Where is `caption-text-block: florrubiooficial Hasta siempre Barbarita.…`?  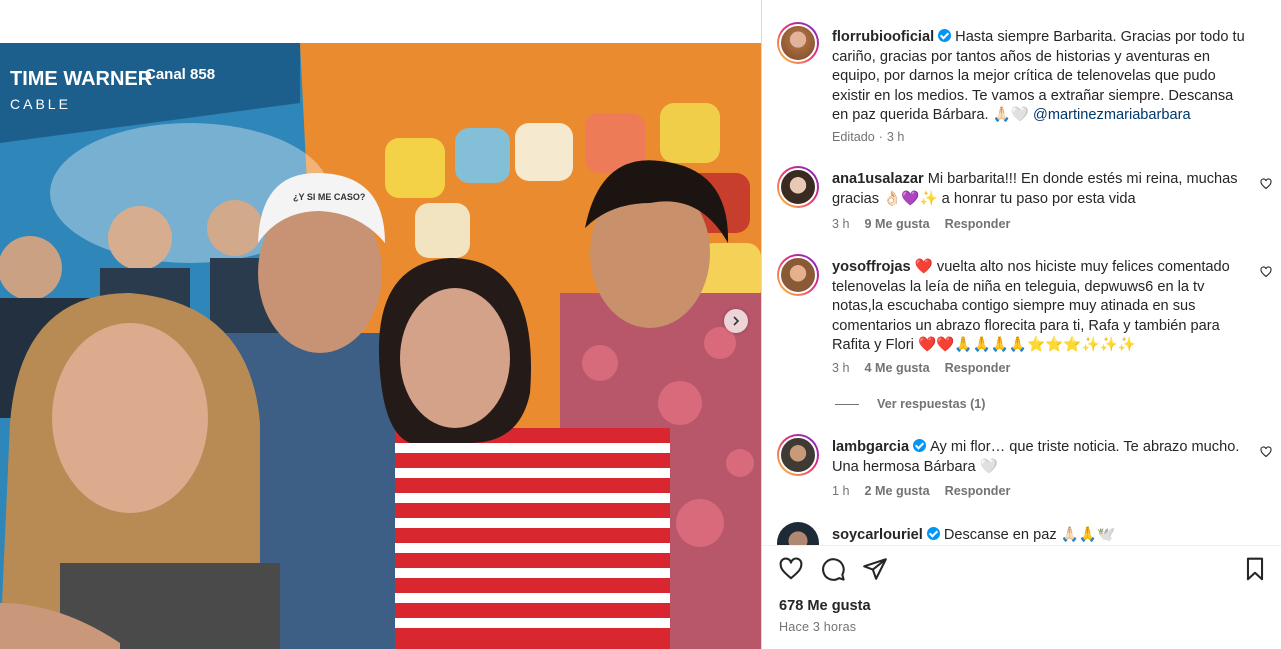 caption-text-block: florrubiooficial Hasta siempre Barbarita.… is located at coordinates (1039, 77).